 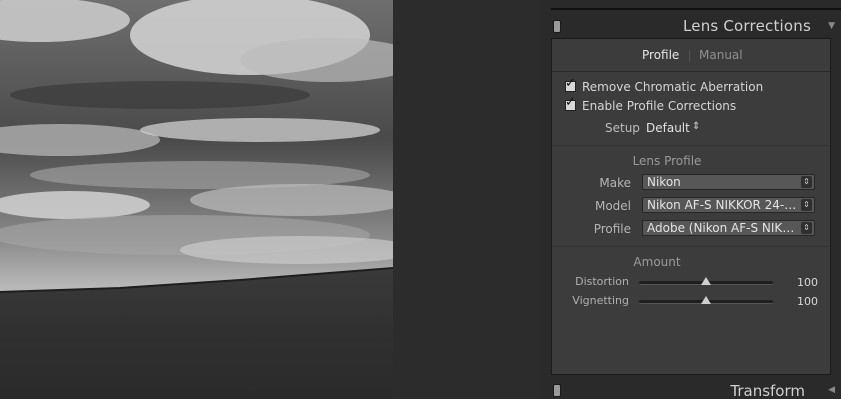 I want to click on lens-corrections-header: Lens Corrections ▼, so click(x=696, y=26).